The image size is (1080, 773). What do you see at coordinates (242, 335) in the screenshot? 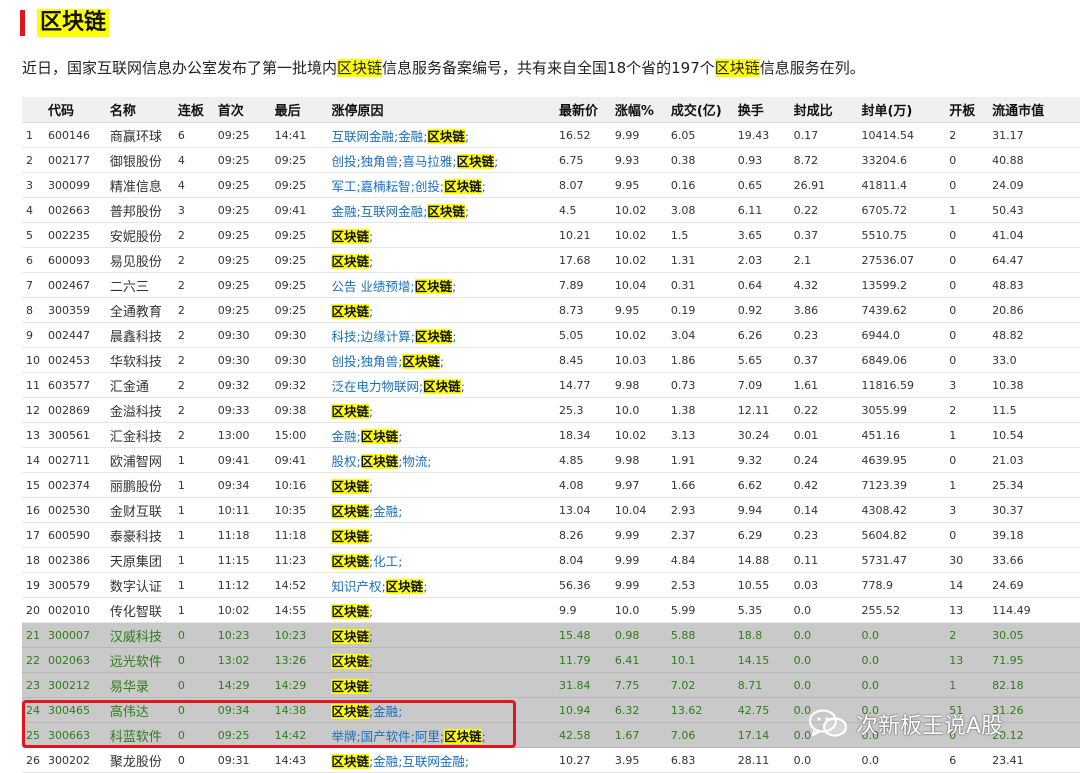
I see `first-time: 09:30` at bounding box center [242, 335].